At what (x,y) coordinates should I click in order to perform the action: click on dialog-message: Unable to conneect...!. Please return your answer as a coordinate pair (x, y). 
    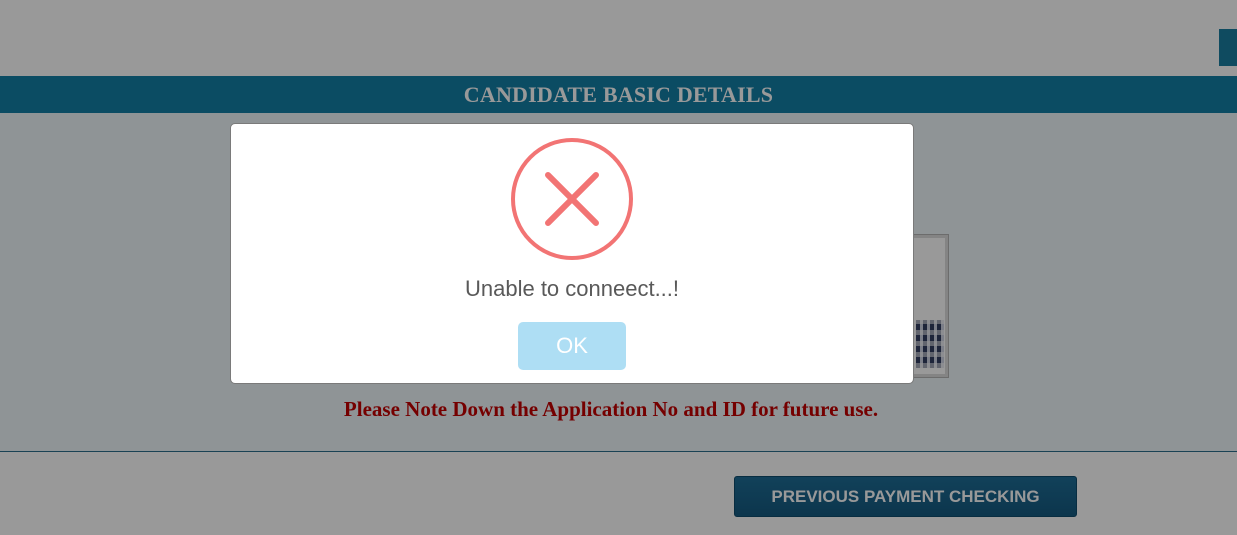
    Looking at the image, I should click on (572, 288).